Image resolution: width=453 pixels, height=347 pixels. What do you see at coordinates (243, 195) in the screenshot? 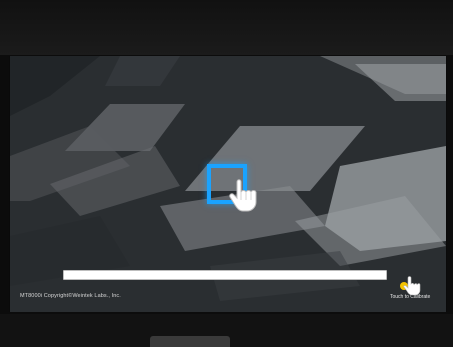
I see `hand-pointer-icon` at bounding box center [243, 195].